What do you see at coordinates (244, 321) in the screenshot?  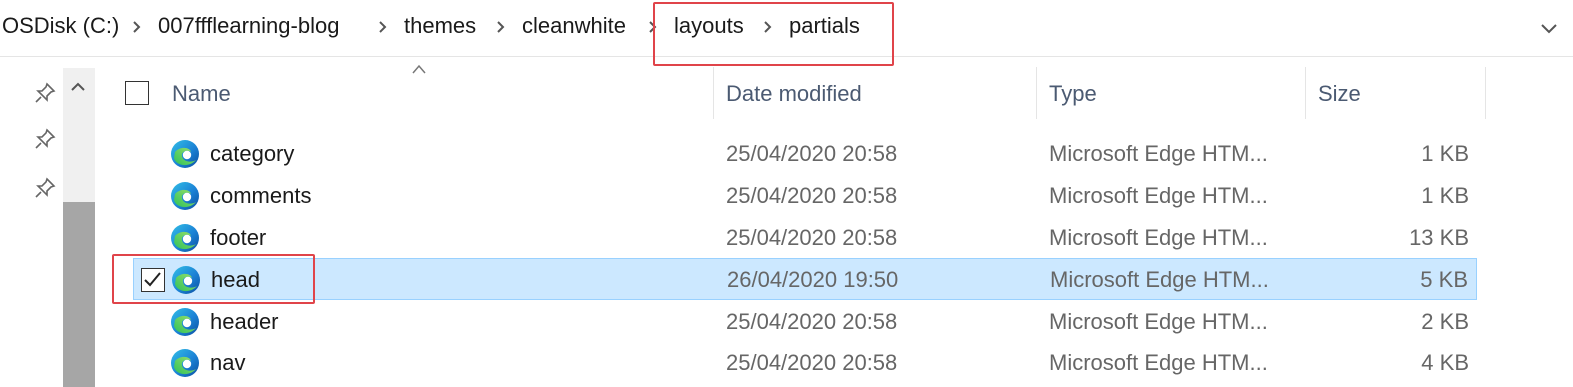 I see `file-name: header` at bounding box center [244, 321].